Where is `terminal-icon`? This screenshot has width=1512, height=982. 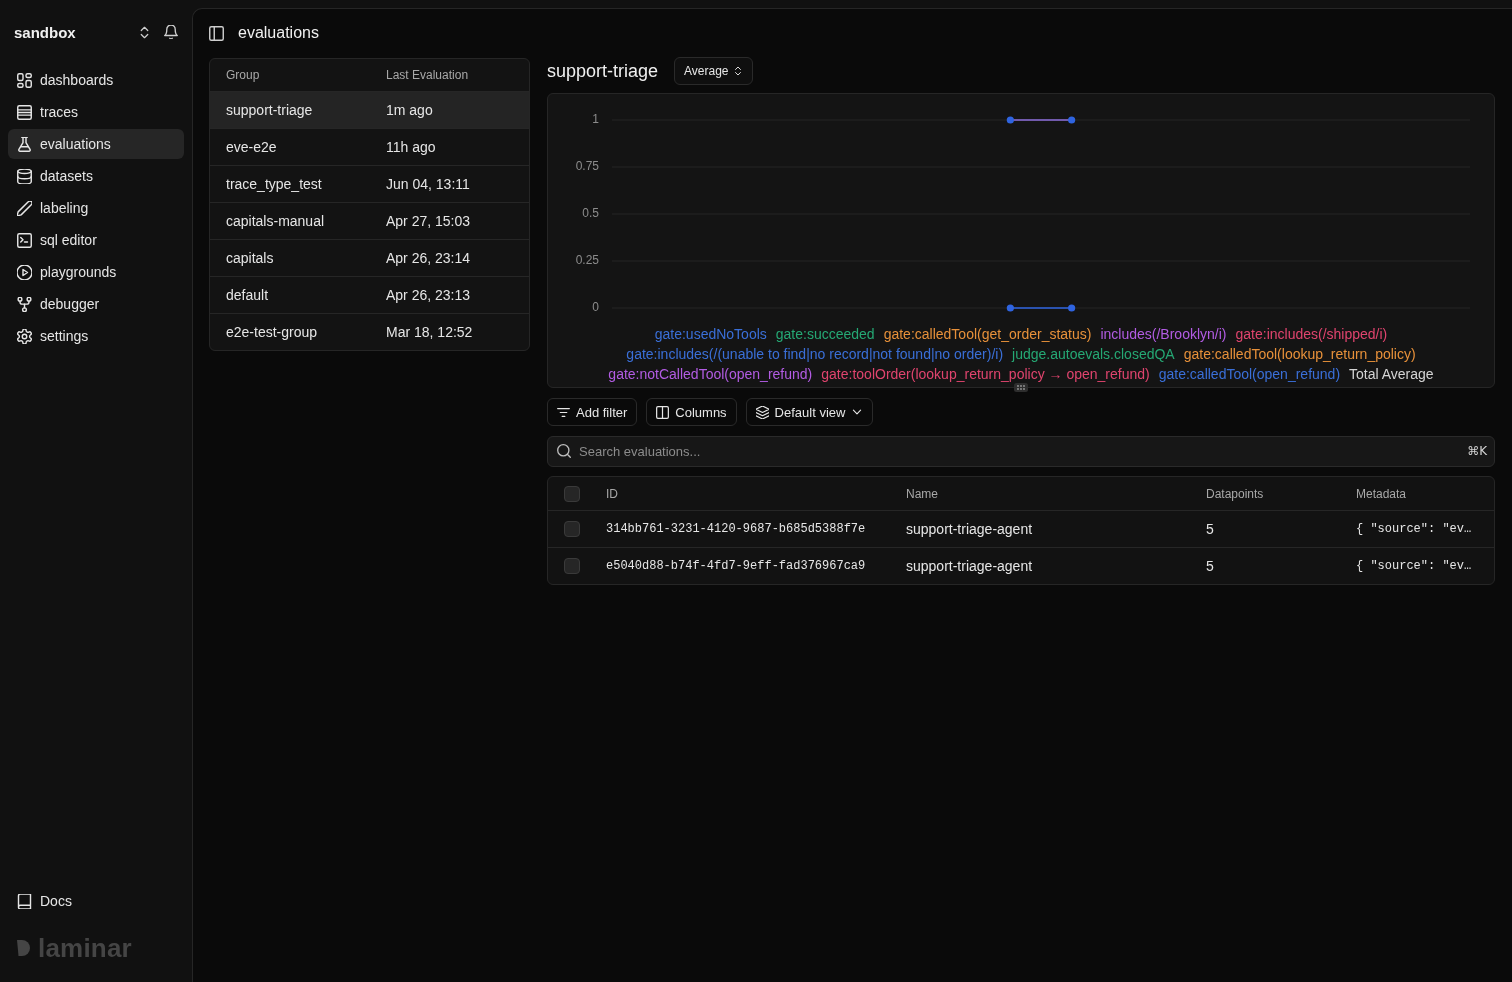
terminal-icon is located at coordinates (24, 240).